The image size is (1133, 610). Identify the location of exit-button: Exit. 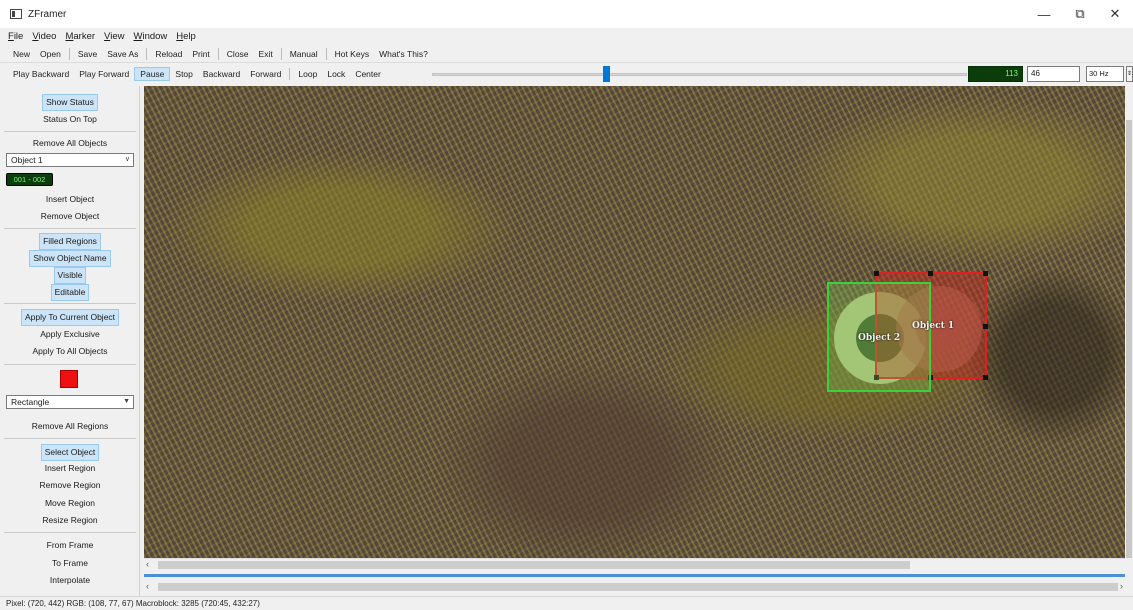
(266, 54).